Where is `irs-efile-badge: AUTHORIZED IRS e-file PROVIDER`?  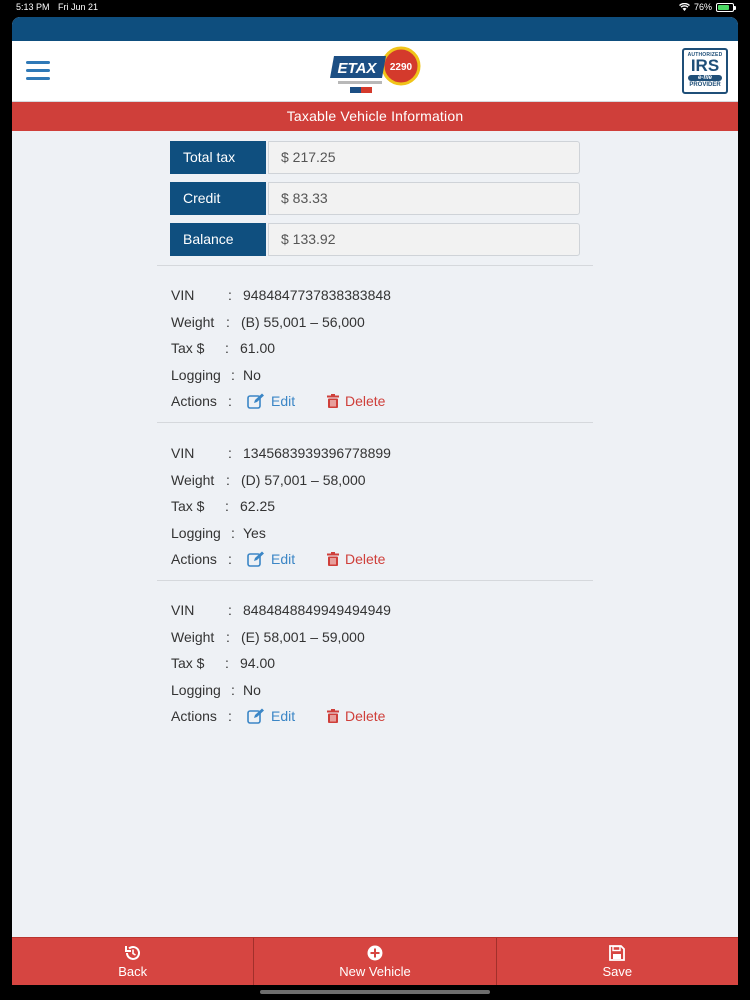 irs-efile-badge: AUTHORIZED IRS e-file PROVIDER is located at coordinates (705, 71).